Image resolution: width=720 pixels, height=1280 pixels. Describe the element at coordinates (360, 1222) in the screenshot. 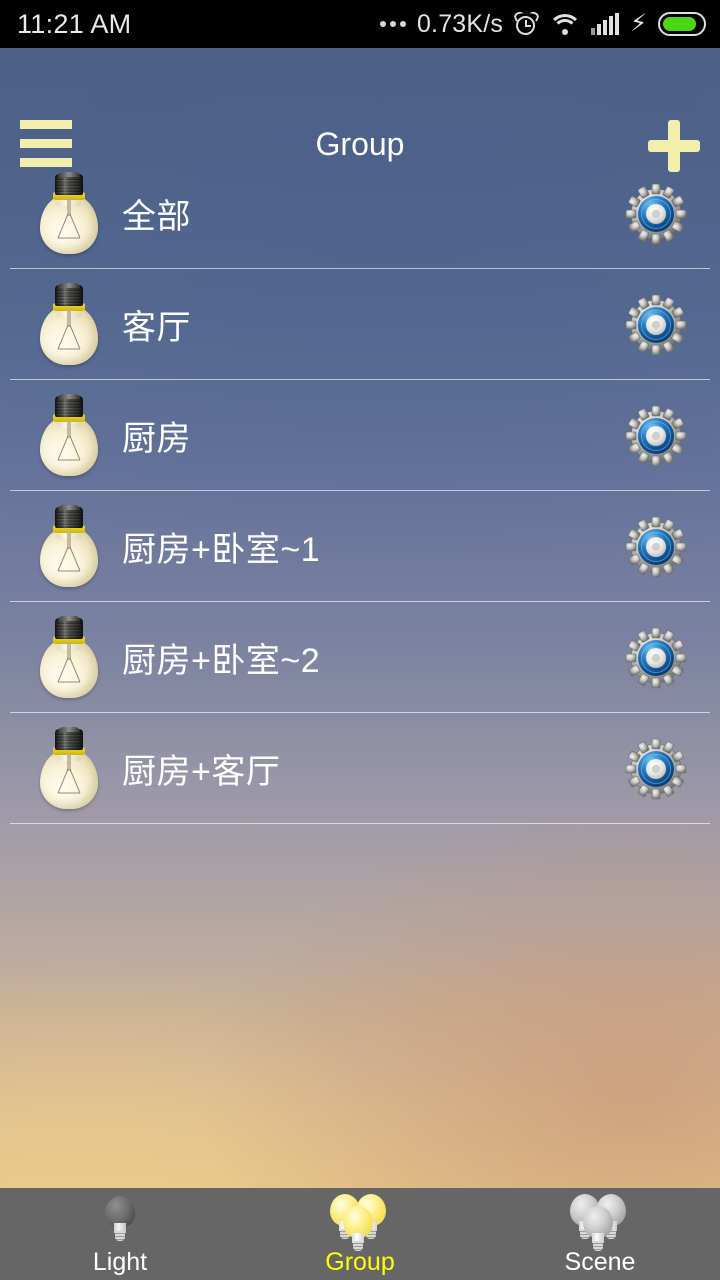

I see `triple-bulb-icon` at that location.